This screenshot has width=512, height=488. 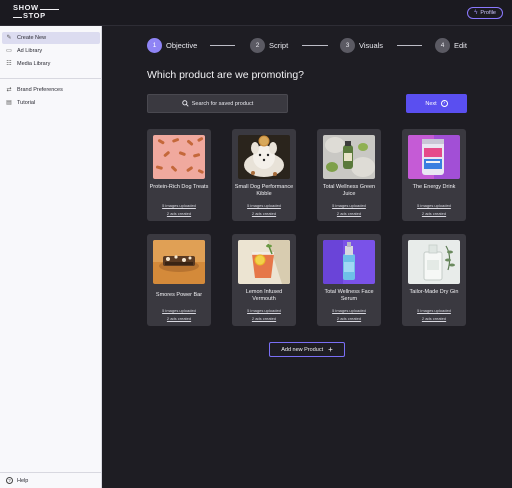 I want to click on step-edit: 4 Edit, so click(x=451, y=45).